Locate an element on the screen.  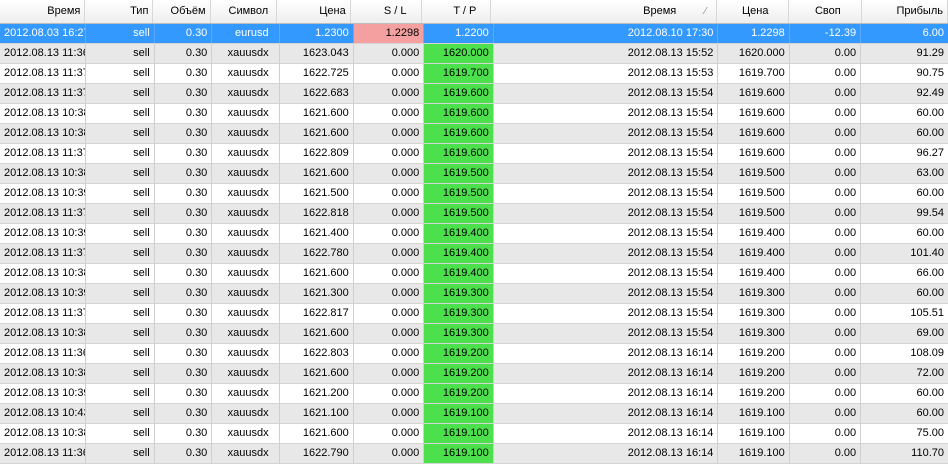
header-open-price: Цена is located at coordinates (314, 11).